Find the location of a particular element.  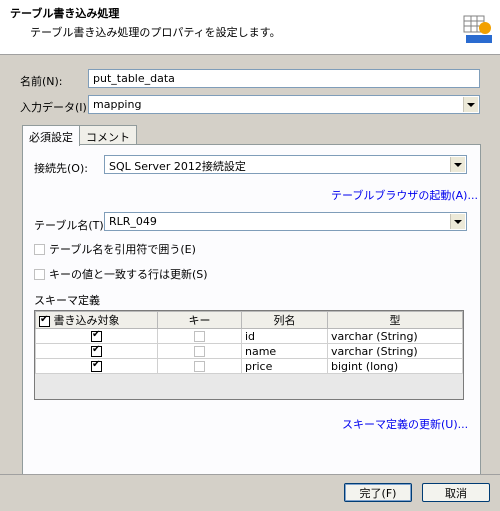

update-matching-label: キーの値と一致する行は更新(S) is located at coordinates (128, 274).